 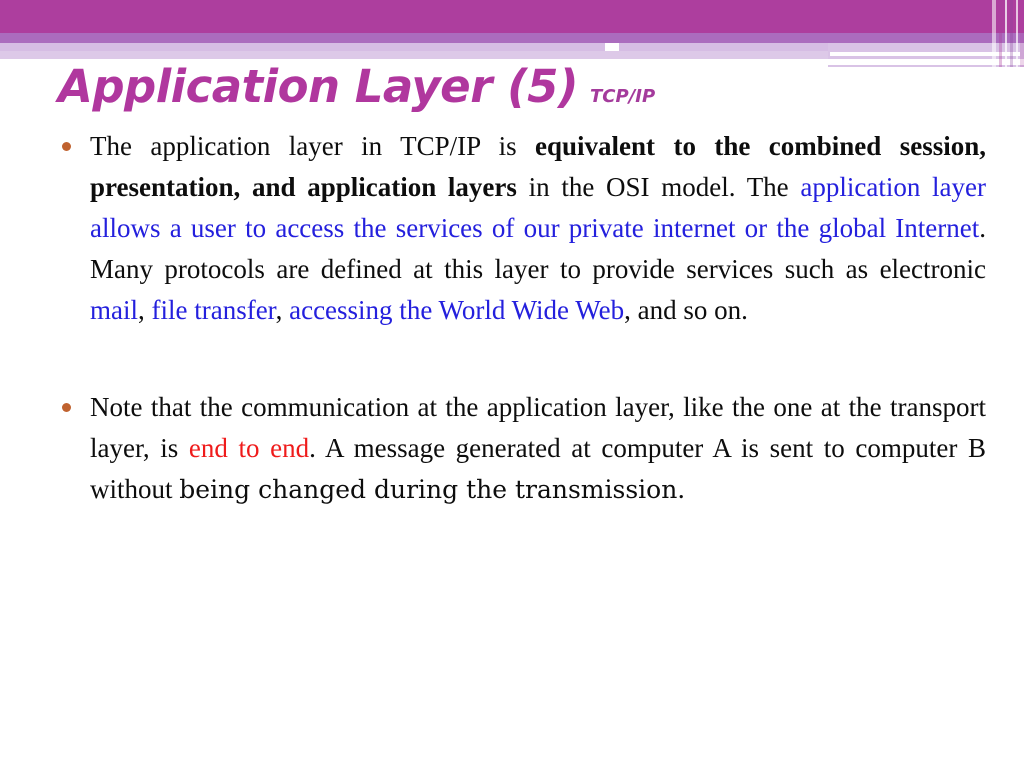 What do you see at coordinates (882, 62) in the screenshot?
I see `header-white-block` at bounding box center [882, 62].